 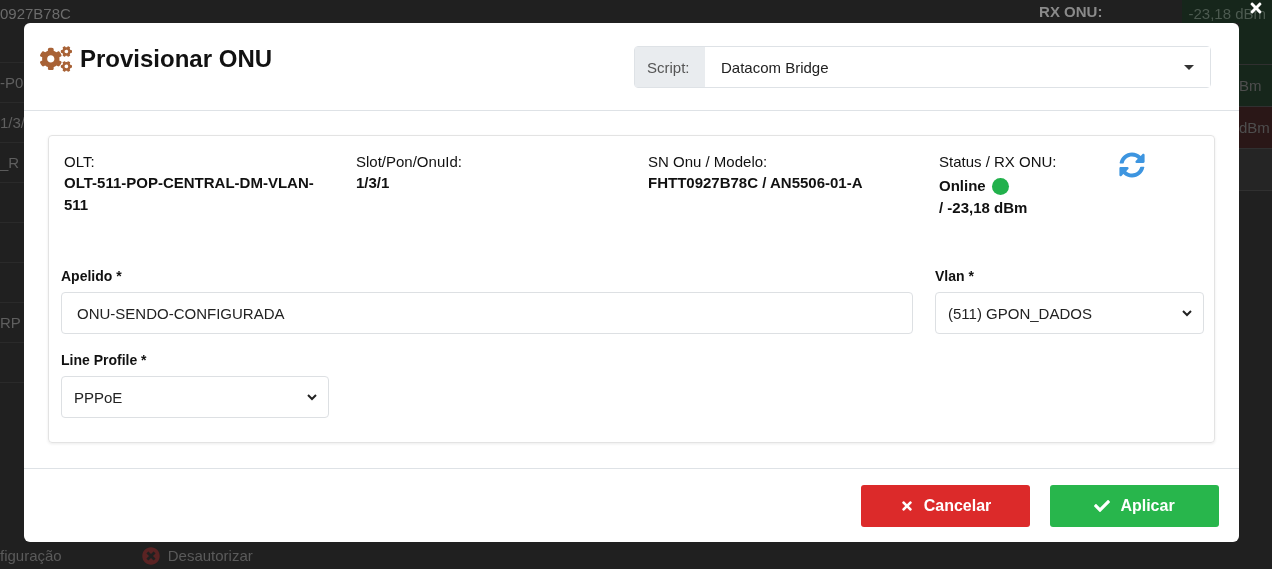 What do you see at coordinates (10, 322) in the screenshot?
I see `table-cell: RP` at bounding box center [10, 322].